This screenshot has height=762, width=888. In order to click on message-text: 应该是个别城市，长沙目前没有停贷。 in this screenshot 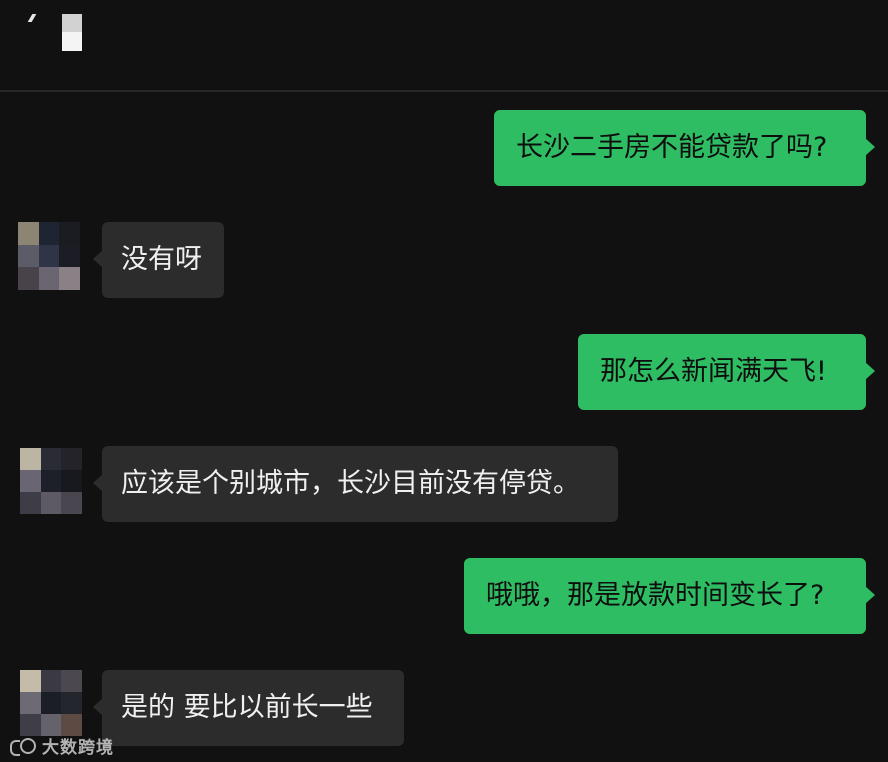, I will do `click(350, 483)`.